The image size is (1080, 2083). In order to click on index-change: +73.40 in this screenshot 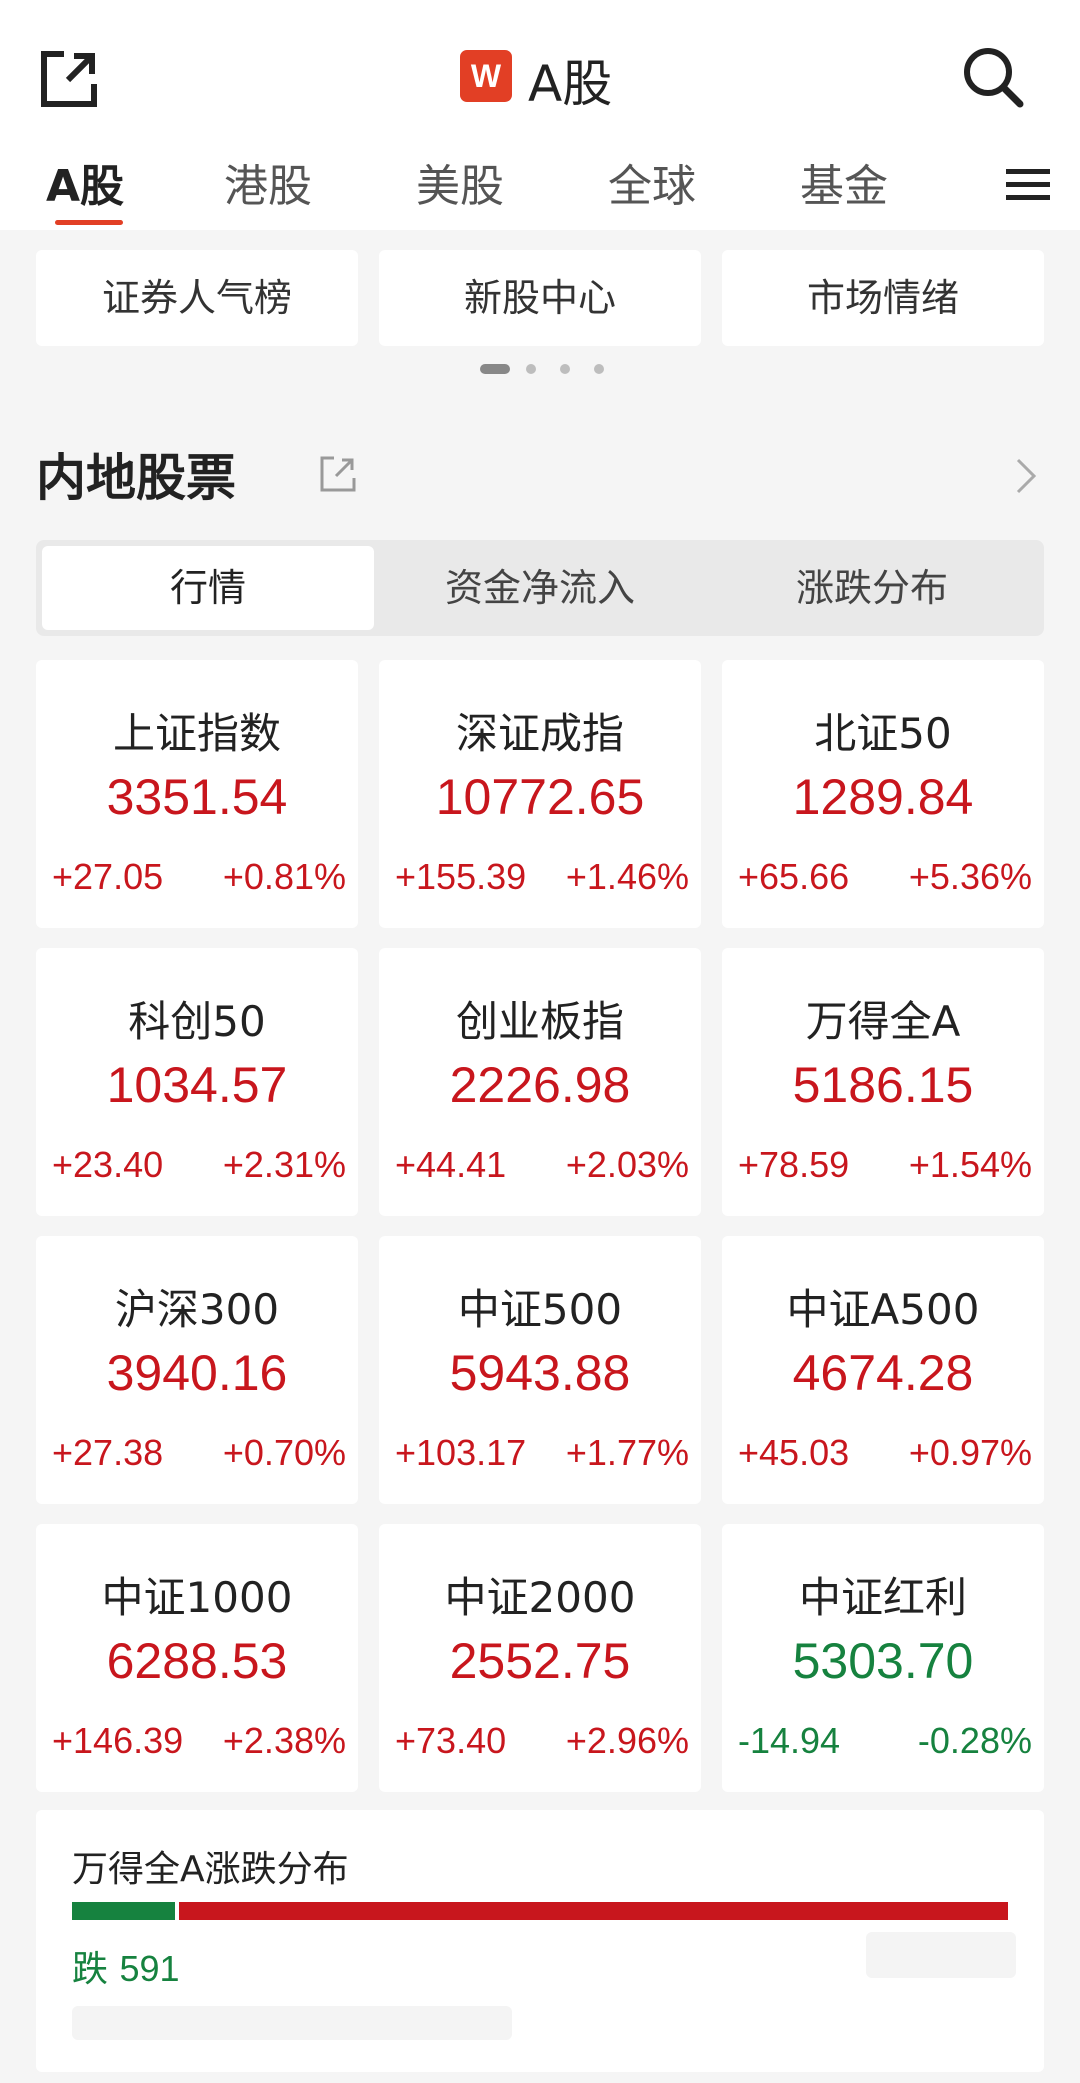, I will do `click(451, 1740)`.